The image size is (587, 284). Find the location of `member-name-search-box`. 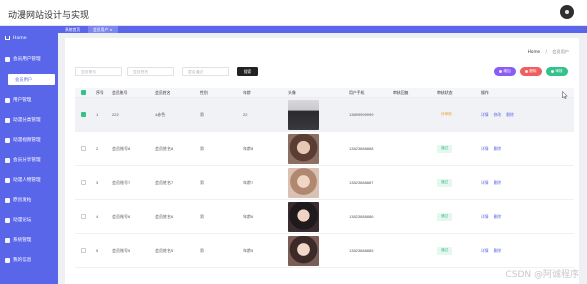

member-name-search-box is located at coordinates (150, 71).